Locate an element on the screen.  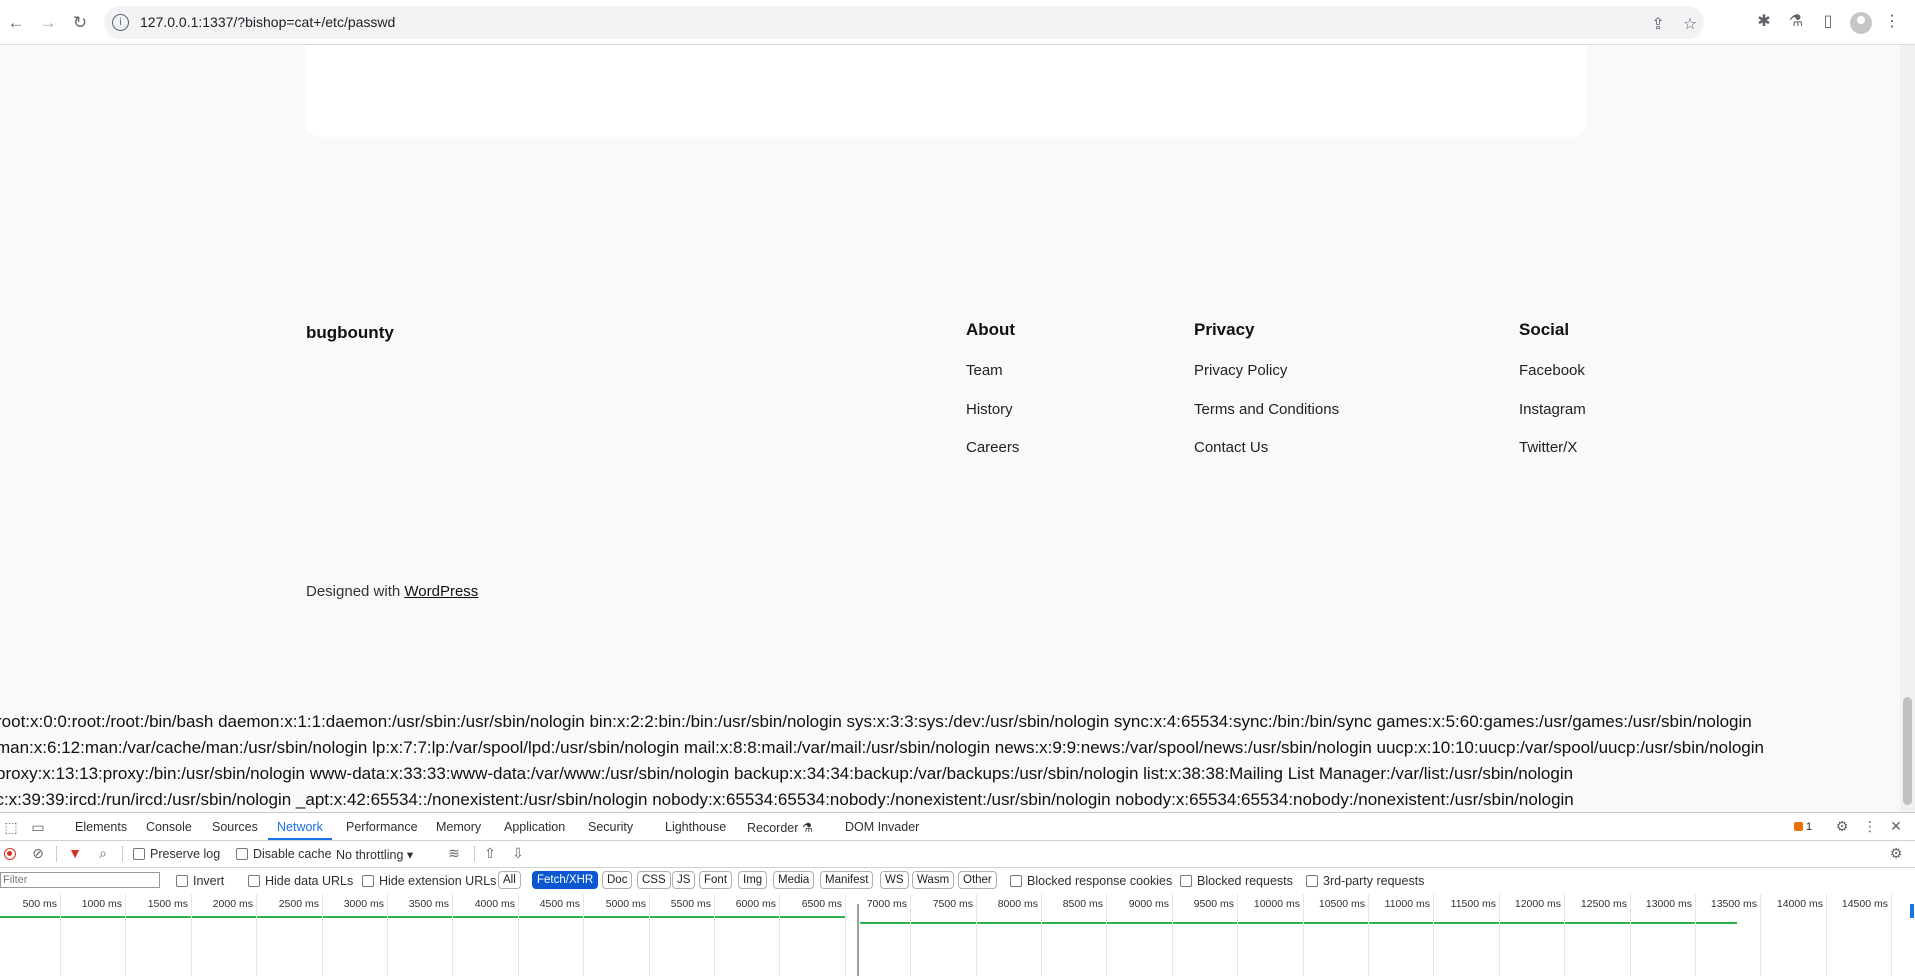
reload-icon: ↻ is located at coordinates (80, 23).